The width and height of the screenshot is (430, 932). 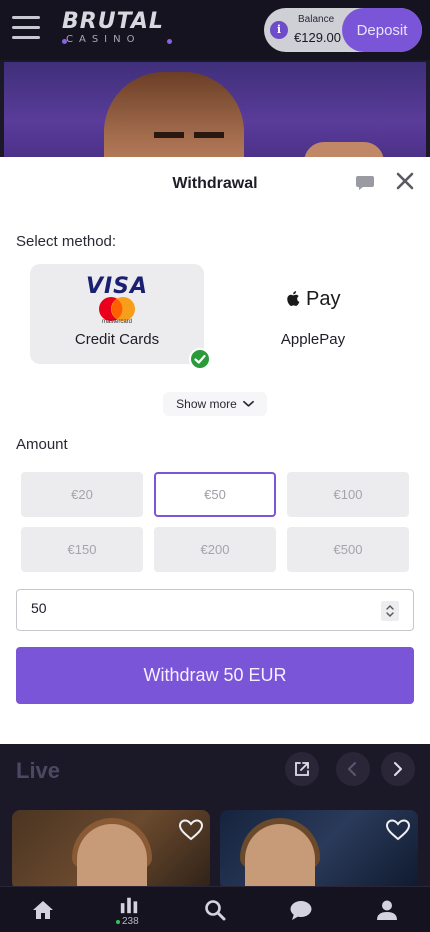 I want to click on amount-option-100: €100, so click(x=348, y=494).